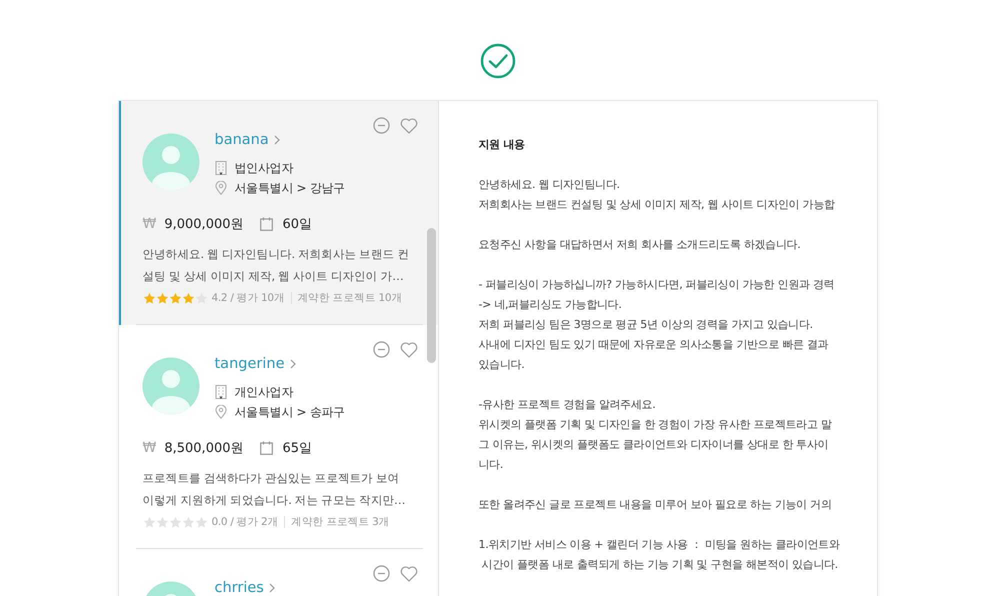  What do you see at coordinates (655, 505) in the screenshot?
I see `detail-text-line: 또한 올려주신 글로 프로젝트 내용을 미루어 보아 필요로 하는 기능이 거의` at bounding box center [655, 505].